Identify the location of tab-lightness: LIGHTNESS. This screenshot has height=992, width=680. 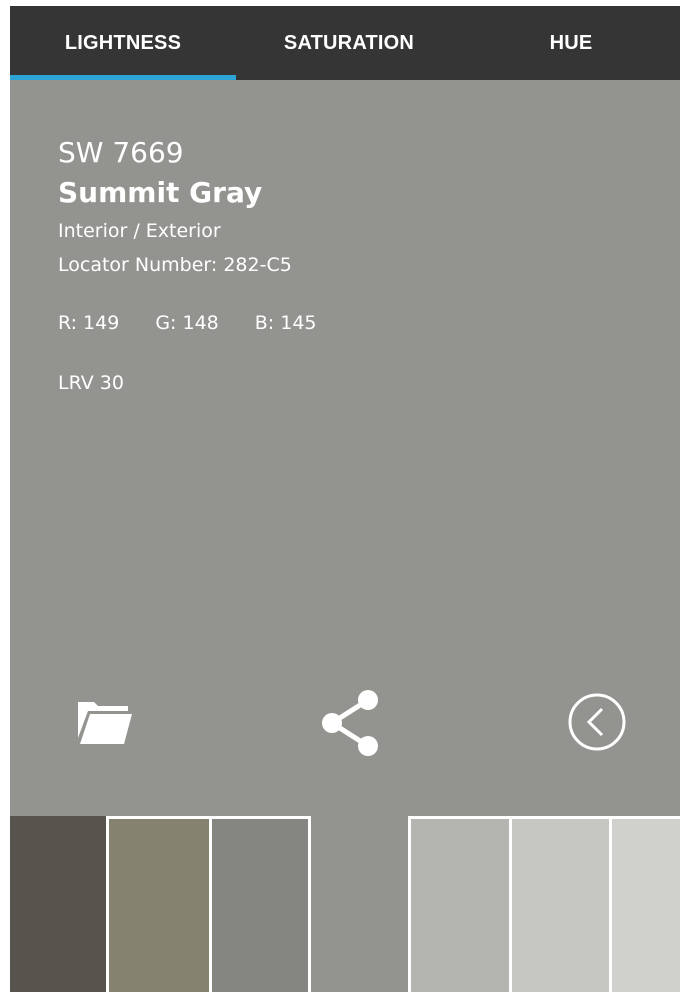
(123, 43).